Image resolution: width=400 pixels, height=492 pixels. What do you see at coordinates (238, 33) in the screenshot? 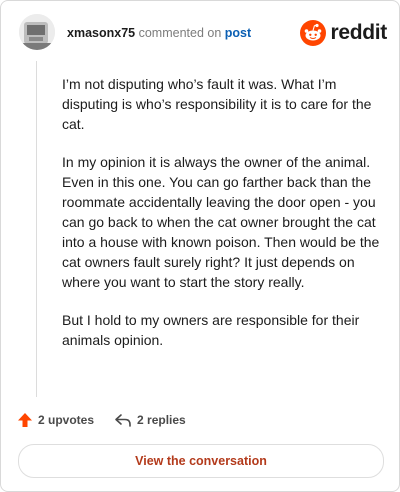
I see `post-link: post` at bounding box center [238, 33].